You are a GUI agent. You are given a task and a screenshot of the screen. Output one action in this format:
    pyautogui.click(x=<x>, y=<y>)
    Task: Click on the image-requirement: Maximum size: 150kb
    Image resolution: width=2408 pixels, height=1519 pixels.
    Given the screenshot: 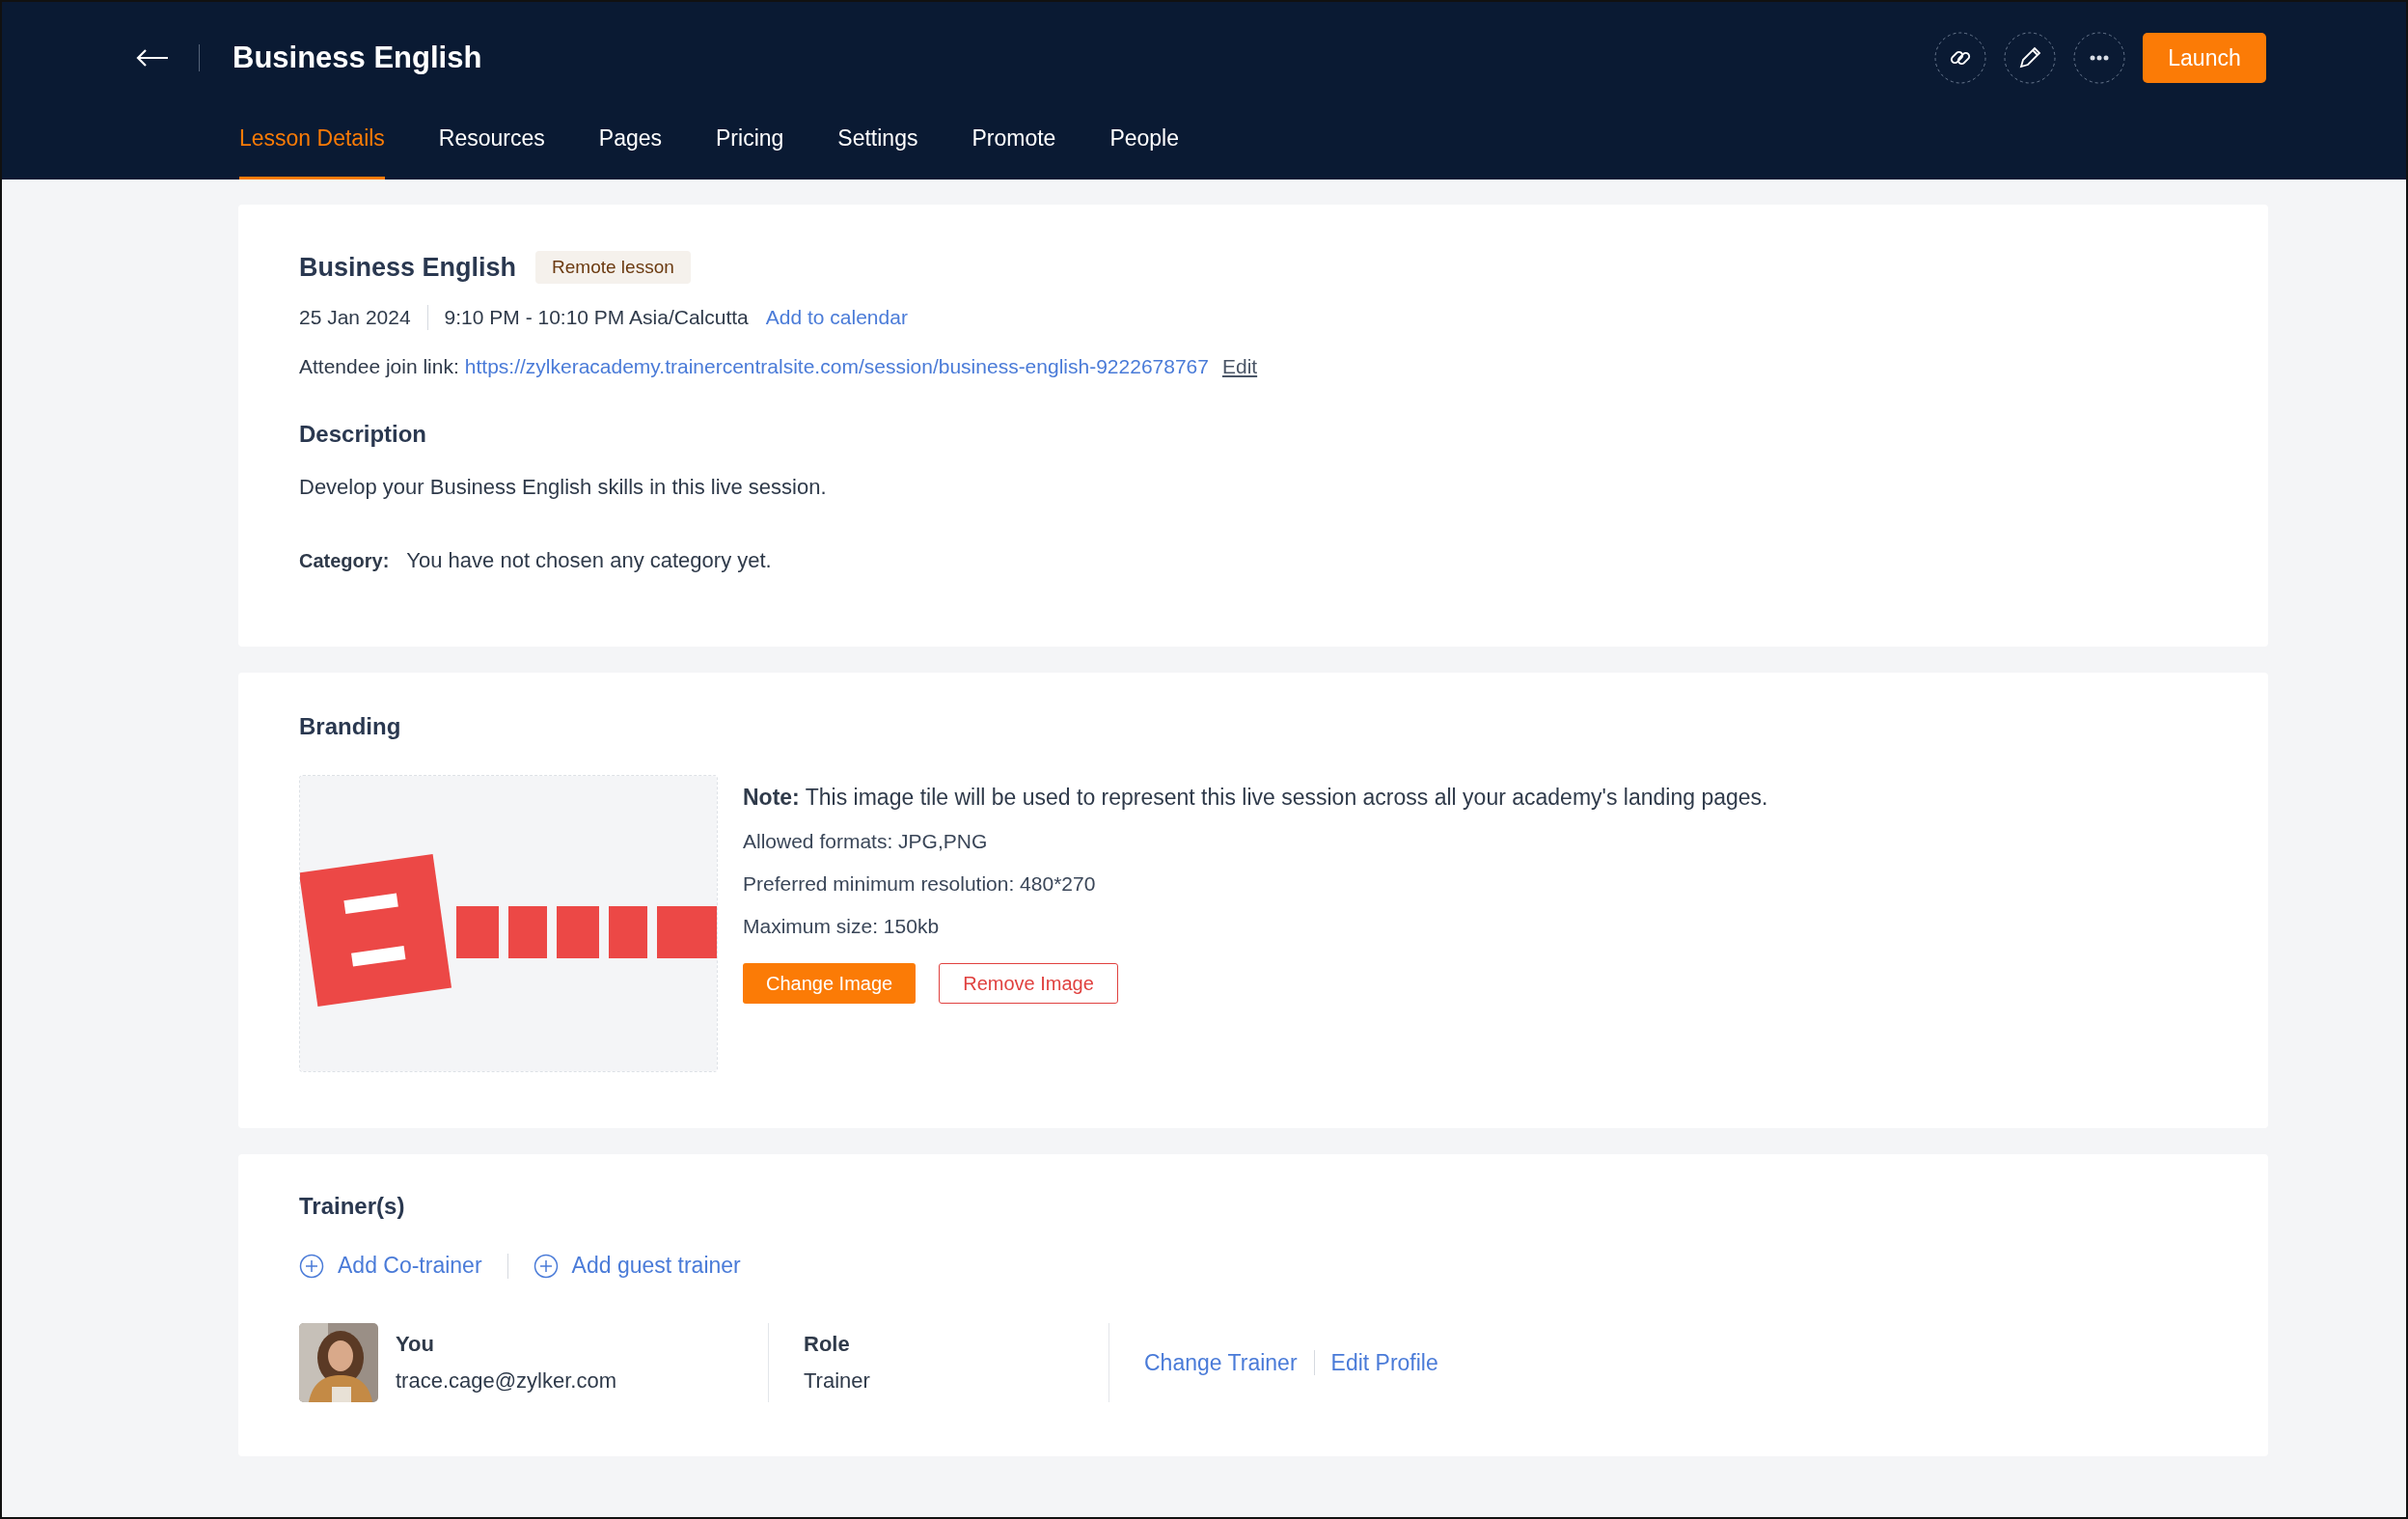 What is the action you would take?
    pyautogui.click(x=842, y=926)
    